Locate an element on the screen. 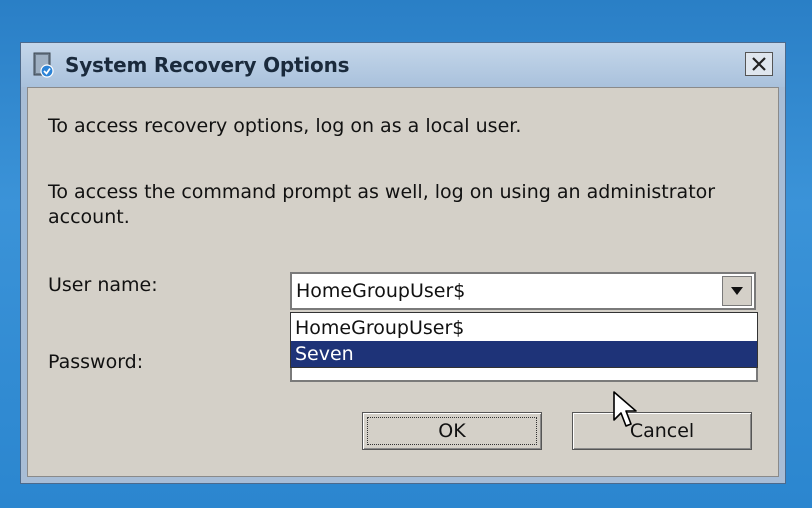 The image size is (812, 508). username-label: User name: is located at coordinates (103, 285).